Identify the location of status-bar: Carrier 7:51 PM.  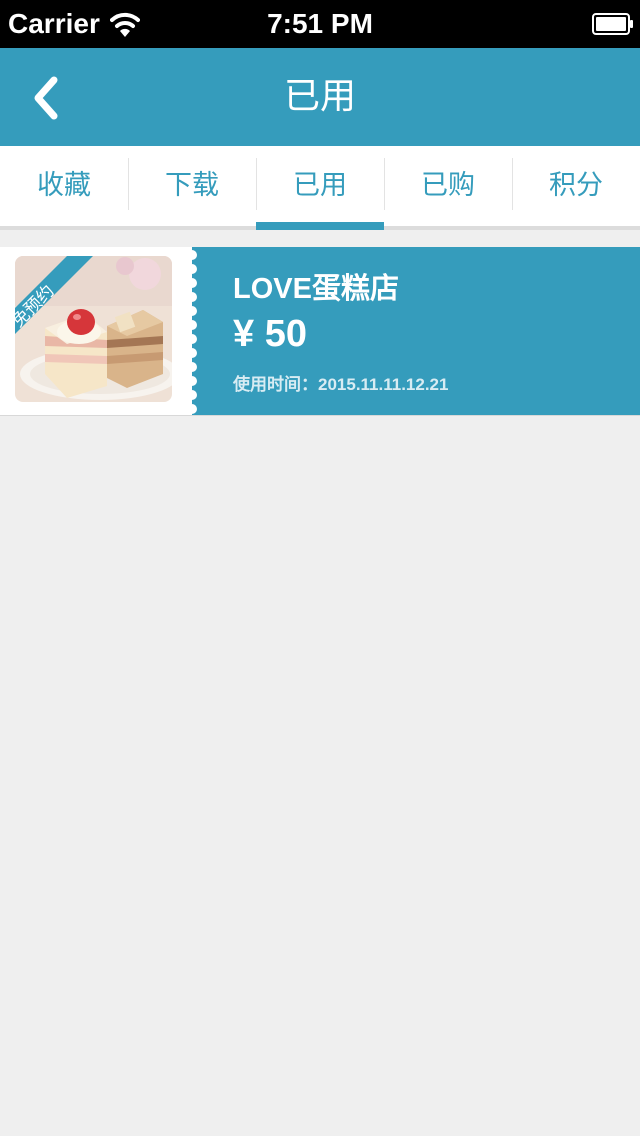
(320, 24).